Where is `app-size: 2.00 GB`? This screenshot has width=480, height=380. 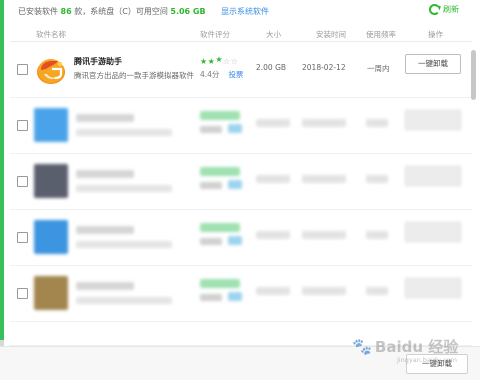 app-size: 2.00 GB is located at coordinates (271, 67).